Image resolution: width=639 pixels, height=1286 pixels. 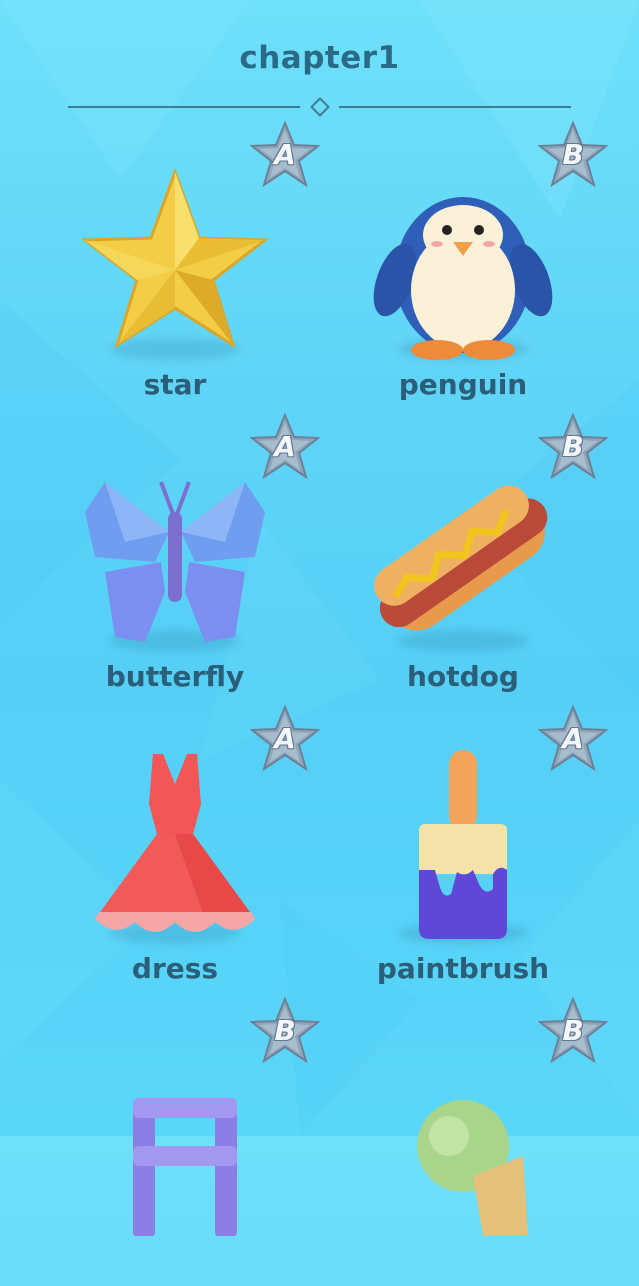 What do you see at coordinates (463, 676) in the screenshot?
I see `item-label: hotdog` at bounding box center [463, 676].